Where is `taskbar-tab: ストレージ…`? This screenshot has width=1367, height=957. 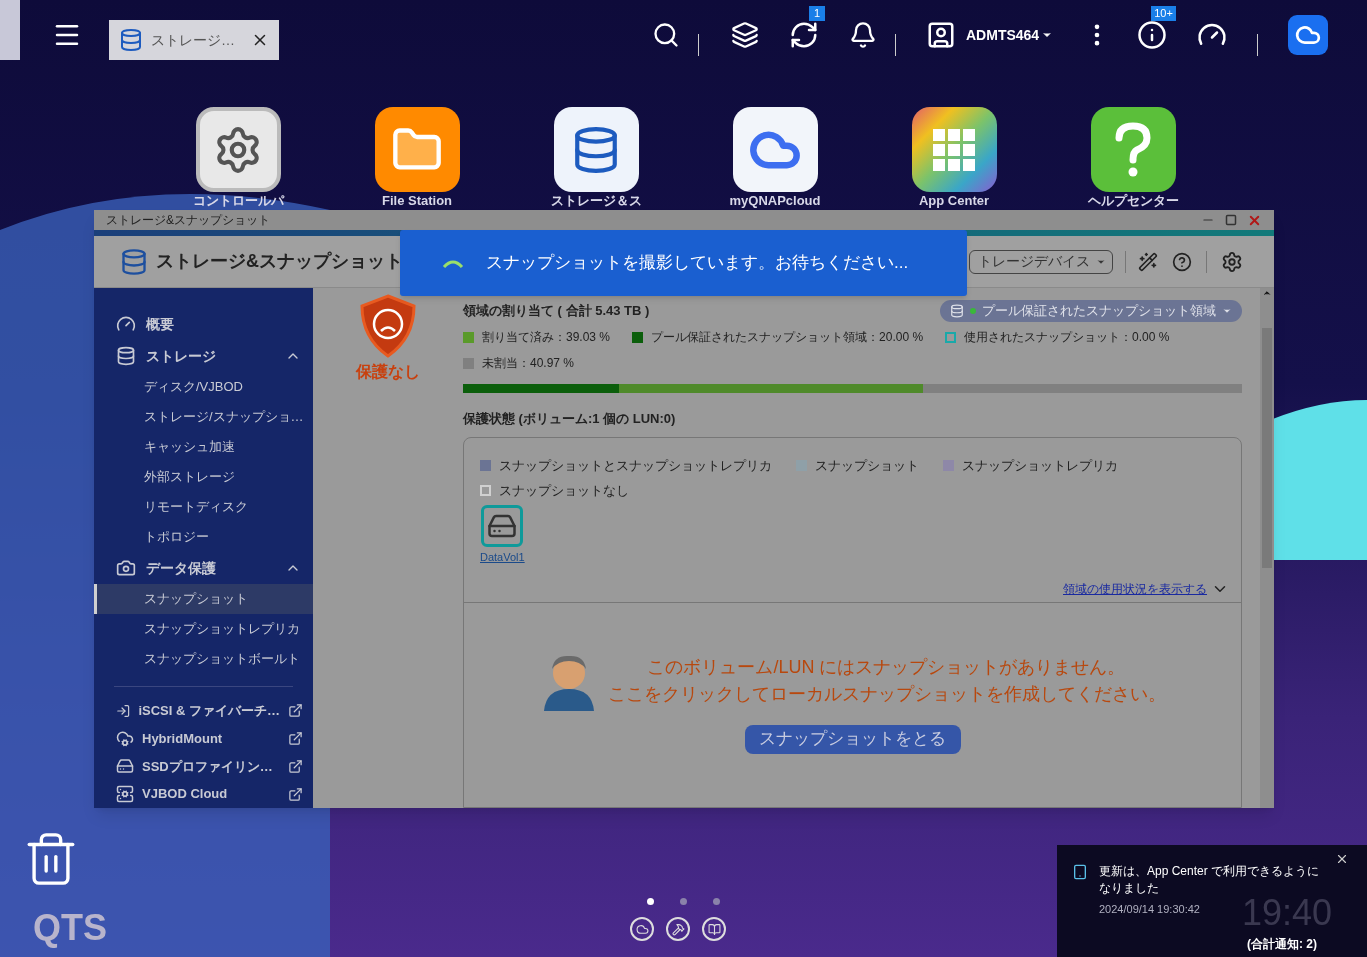 taskbar-tab: ストレージ… is located at coordinates (194, 40).